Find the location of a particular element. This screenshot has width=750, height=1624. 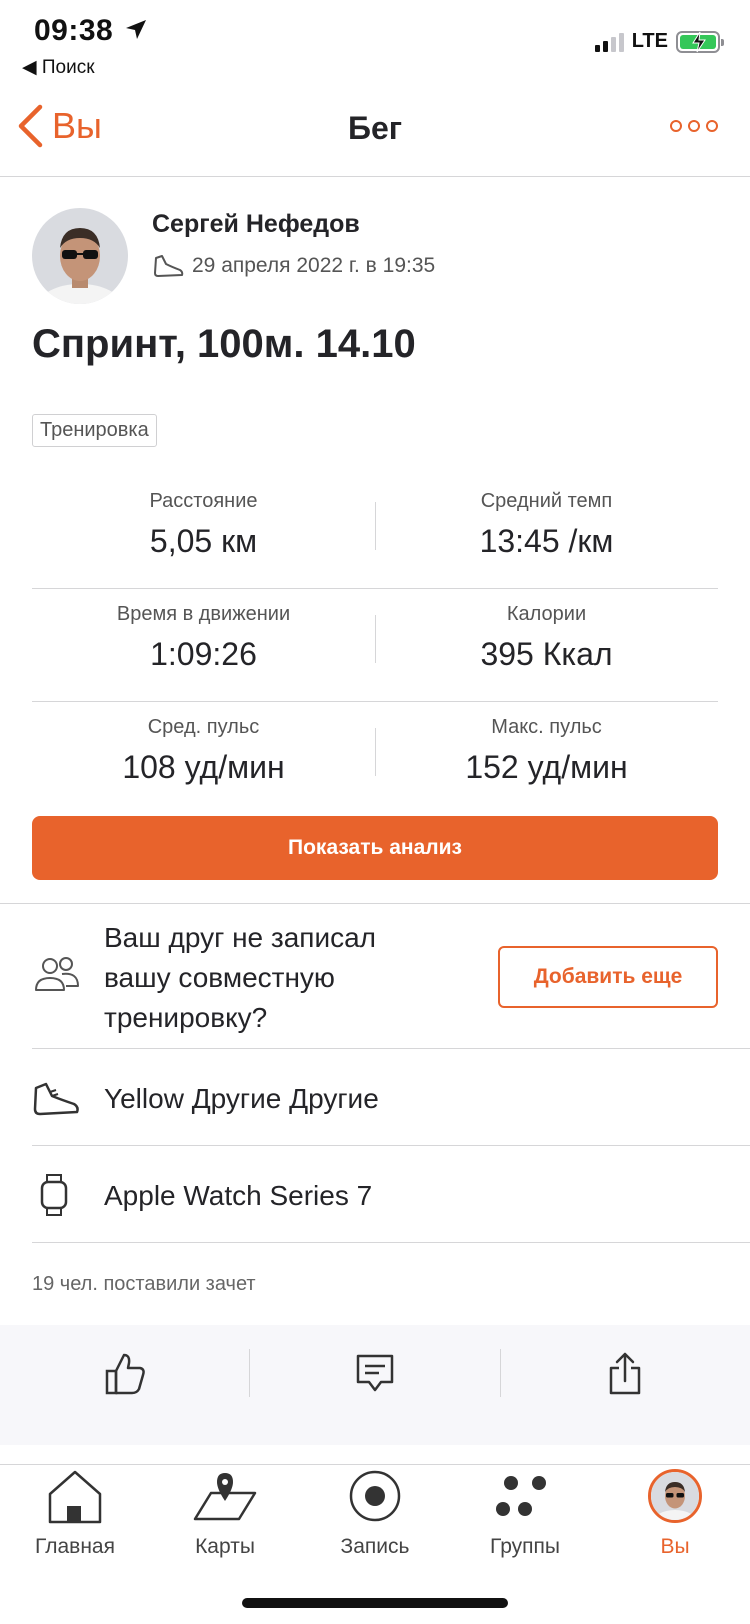

kudos-button is located at coordinates (124, 1373).